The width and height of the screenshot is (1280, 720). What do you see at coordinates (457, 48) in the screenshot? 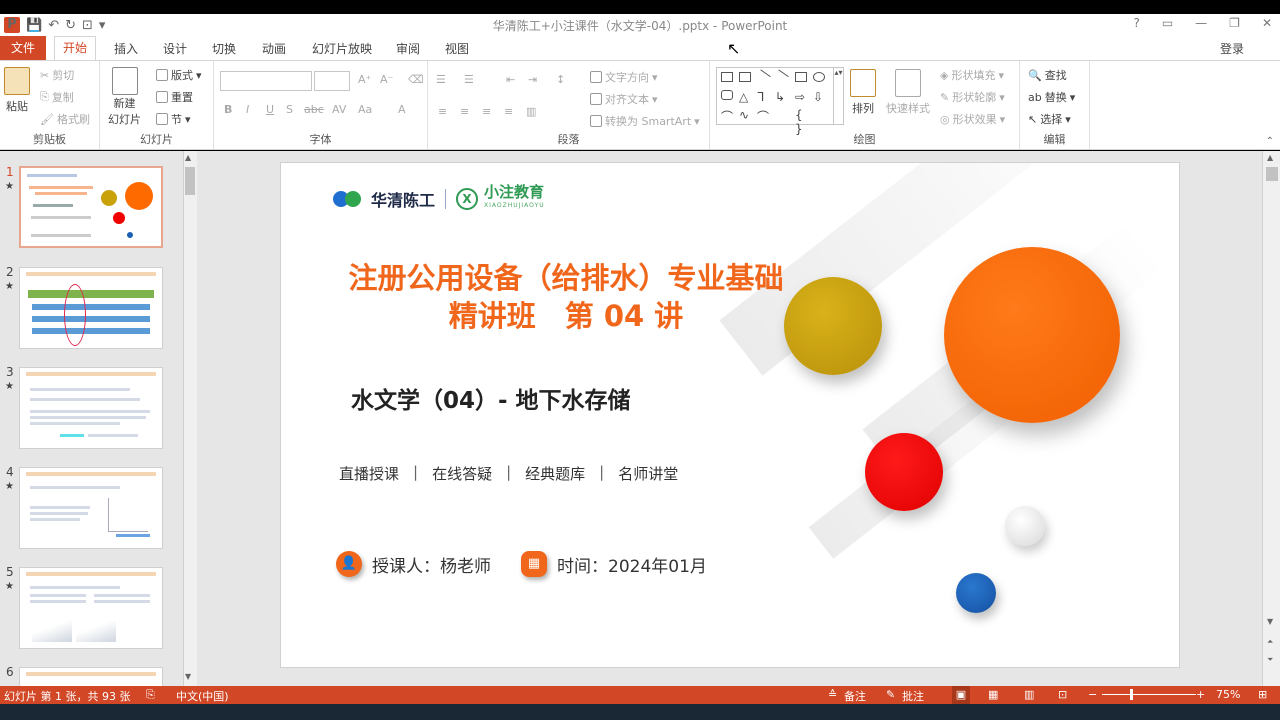
I see `tab-view: 视图` at bounding box center [457, 48].